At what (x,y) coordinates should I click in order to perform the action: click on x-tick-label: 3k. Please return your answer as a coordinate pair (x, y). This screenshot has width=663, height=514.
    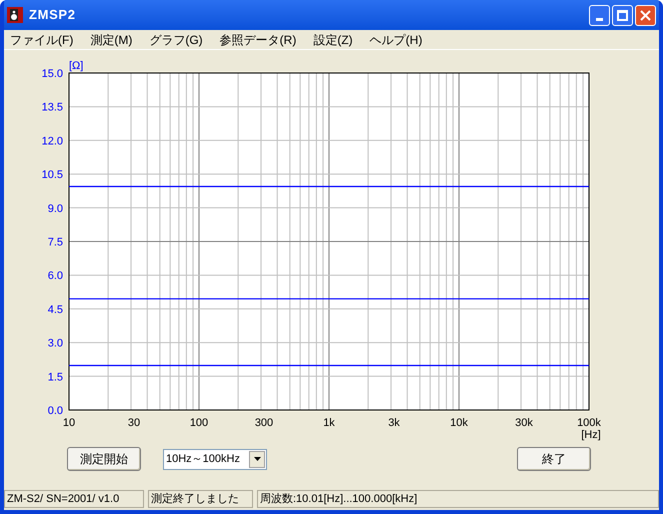
    Looking at the image, I should click on (394, 423).